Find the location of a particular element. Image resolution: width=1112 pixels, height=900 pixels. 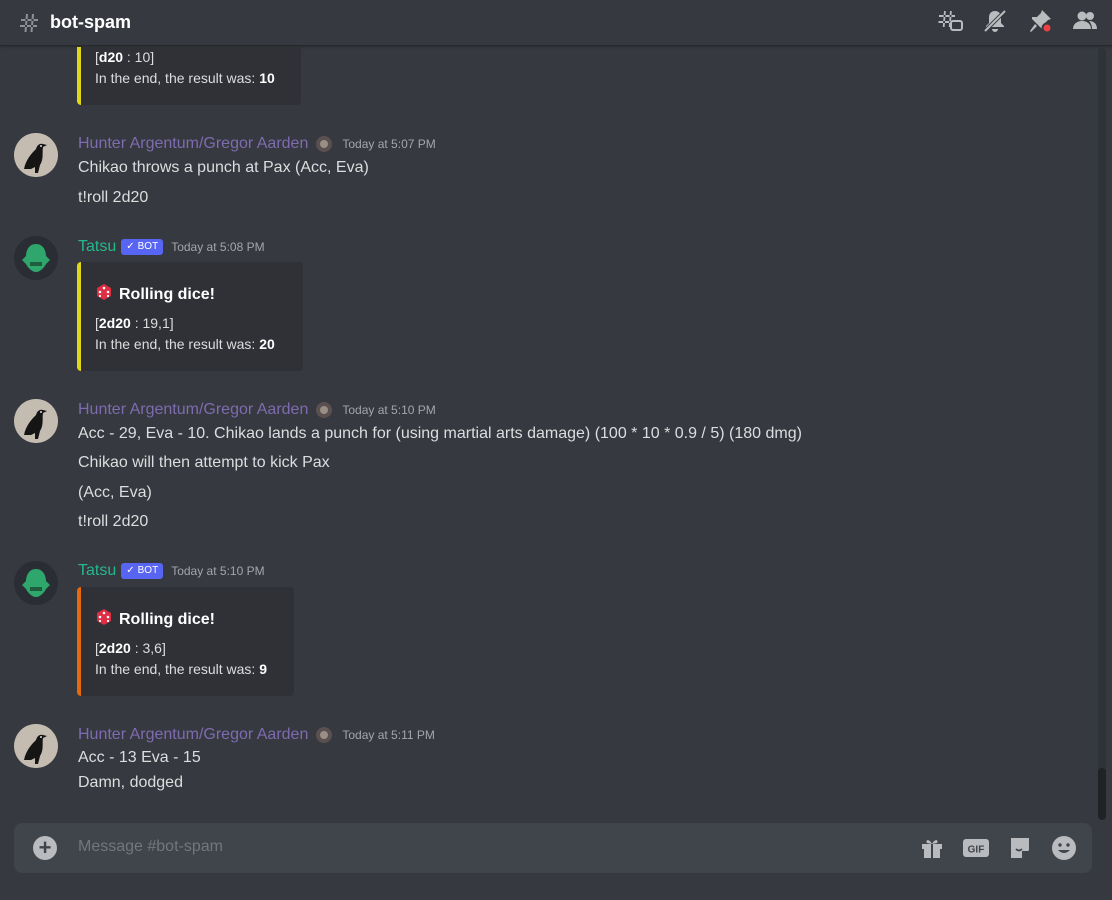

message-text: (Acc, Eva) is located at coordinates (115, 492).